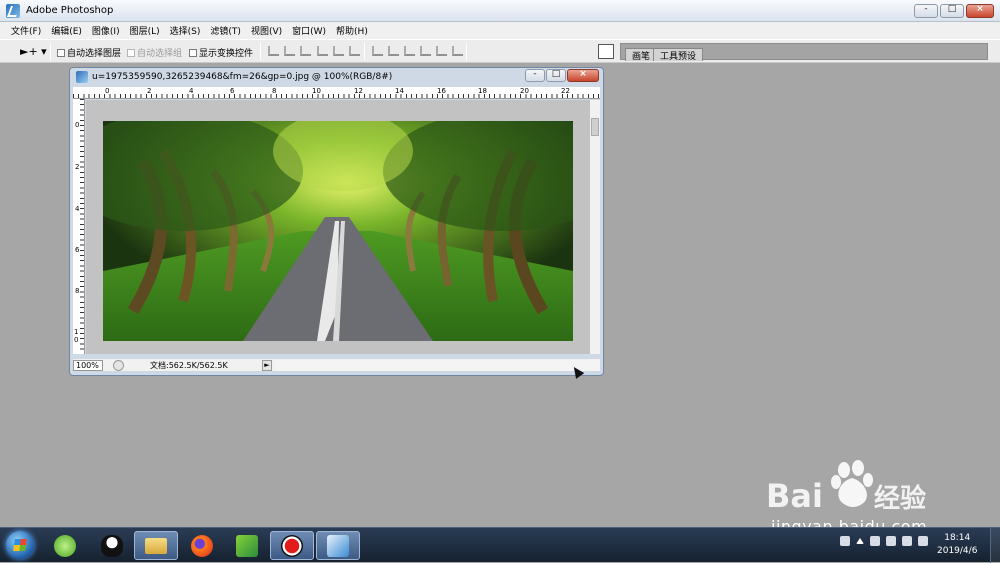  I want to click on align-right-icon, so click(354, 51).